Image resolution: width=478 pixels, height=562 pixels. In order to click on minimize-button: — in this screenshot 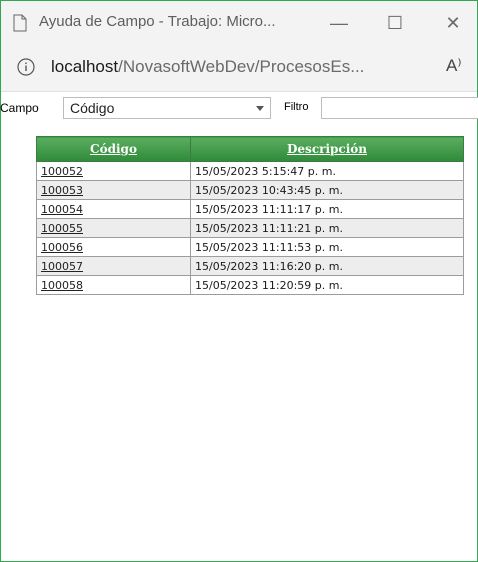, I will do `click(339, 23)`.